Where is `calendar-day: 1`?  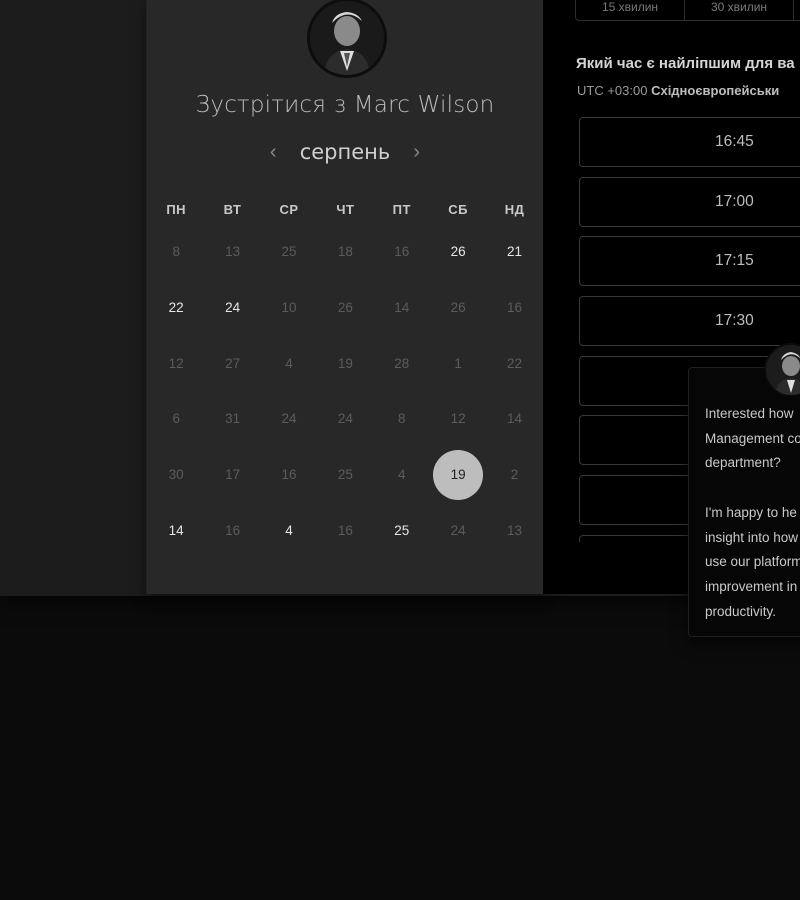 calendar-day: 1 is located at coordinates (458, 363).